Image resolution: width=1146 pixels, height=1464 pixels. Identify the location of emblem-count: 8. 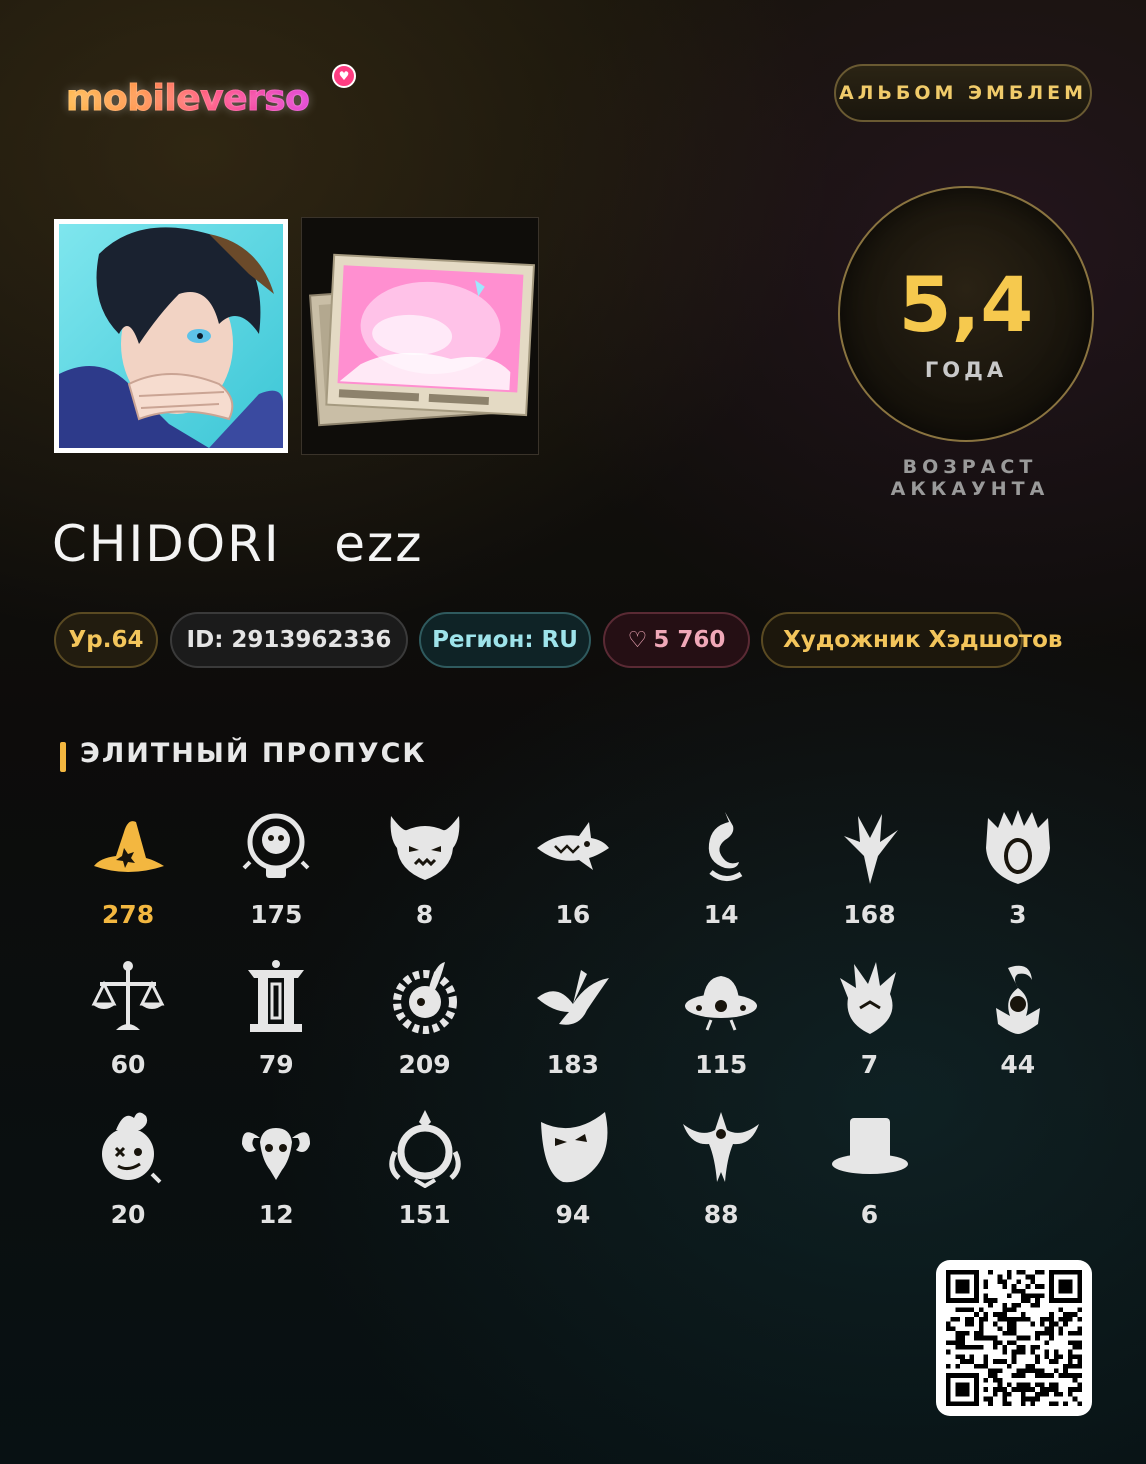
(424, 914).